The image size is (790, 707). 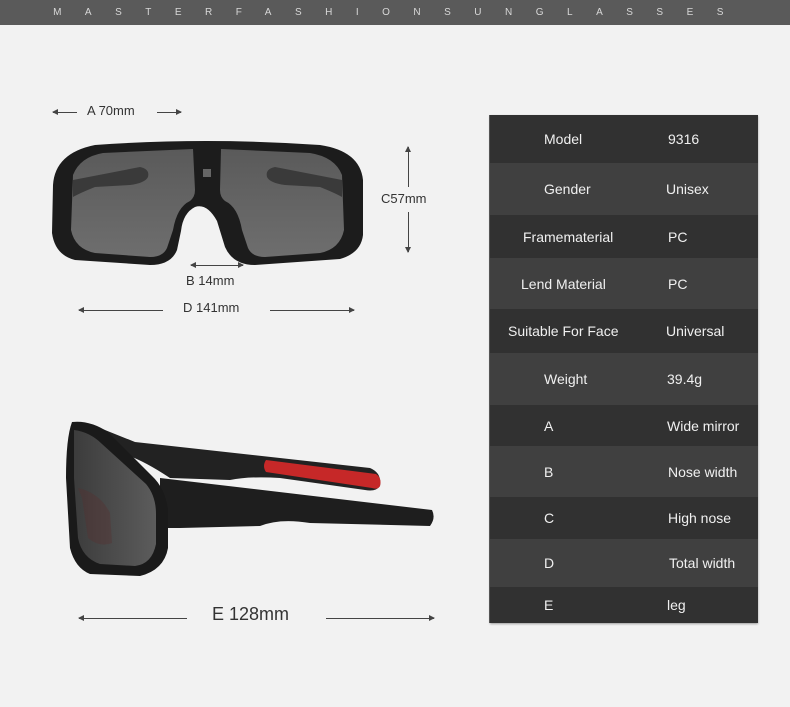 What do you see at coordinates (685, 379) in the screenshot?
I see `spec-value: 39.4g` at bounding box center [685, 379].